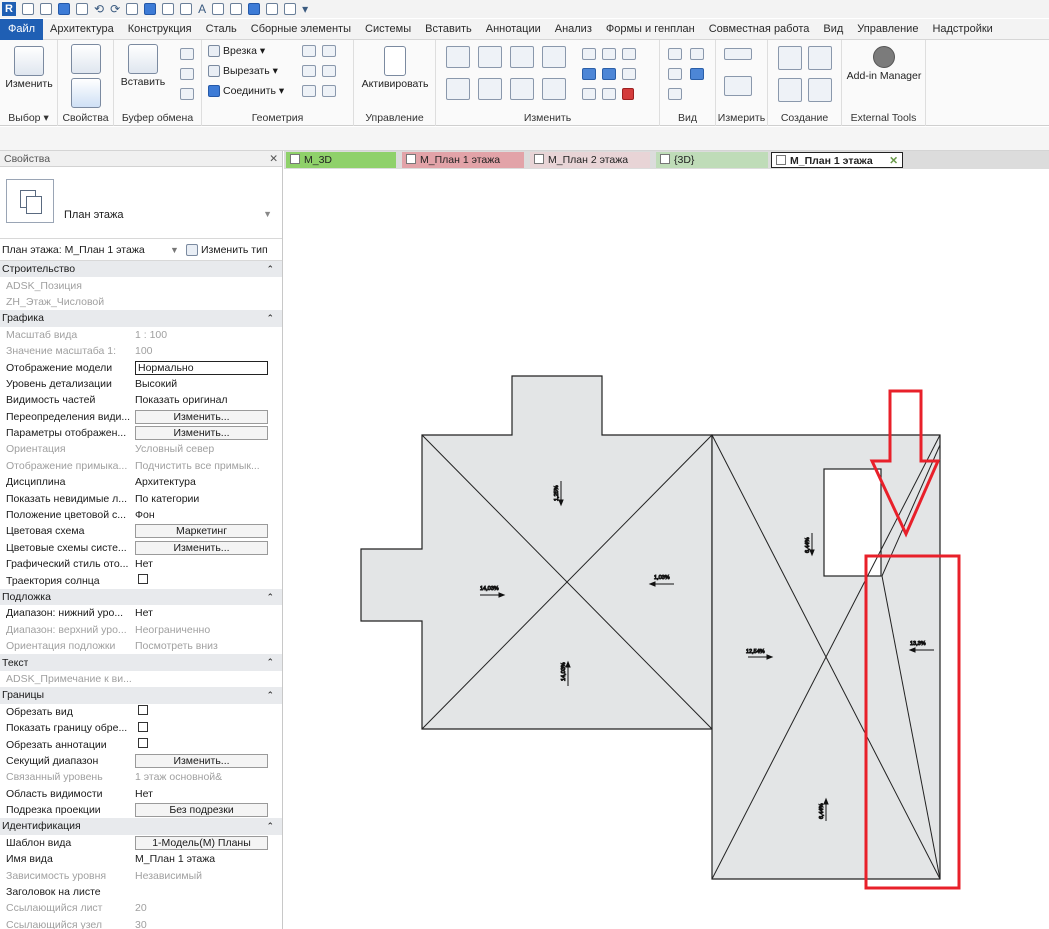 The height and width of the screenshot is (929, 1049). I want to click on unpin-icon, so click(629, 74).